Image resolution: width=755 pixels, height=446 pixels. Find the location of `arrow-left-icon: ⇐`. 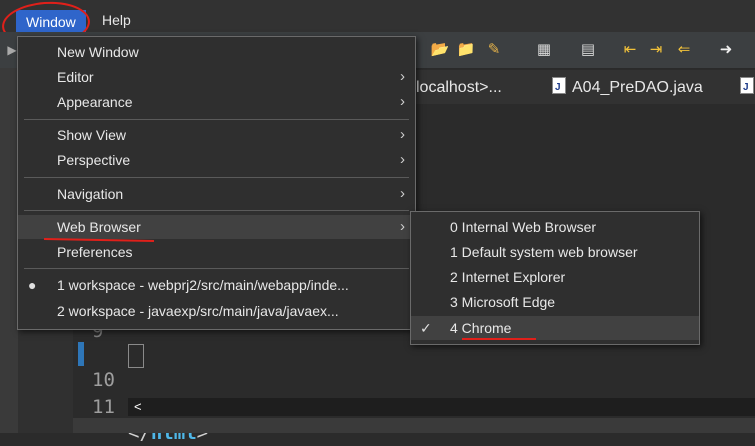

arrow-left-icon: ⇐ is located at coordinates (684, 50).